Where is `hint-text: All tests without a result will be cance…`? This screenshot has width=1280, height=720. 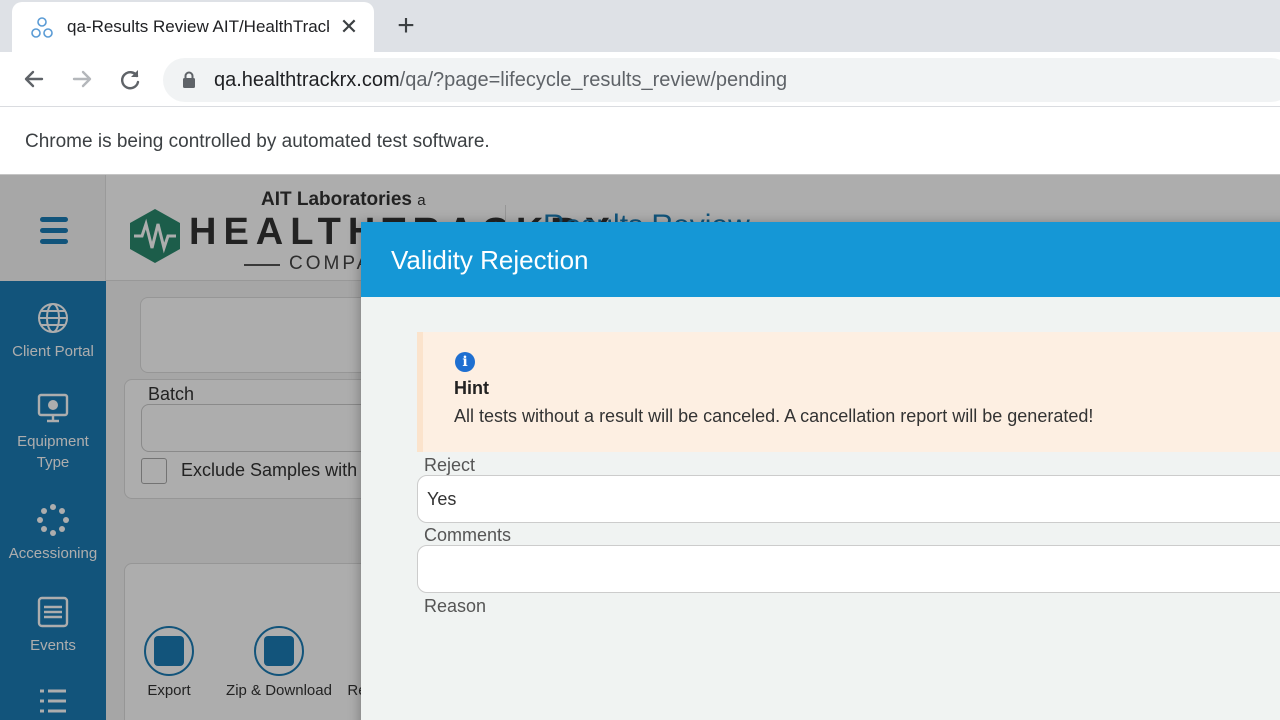
hint-text: All tests without a result will be cance… is located at coordinates (774, 416).